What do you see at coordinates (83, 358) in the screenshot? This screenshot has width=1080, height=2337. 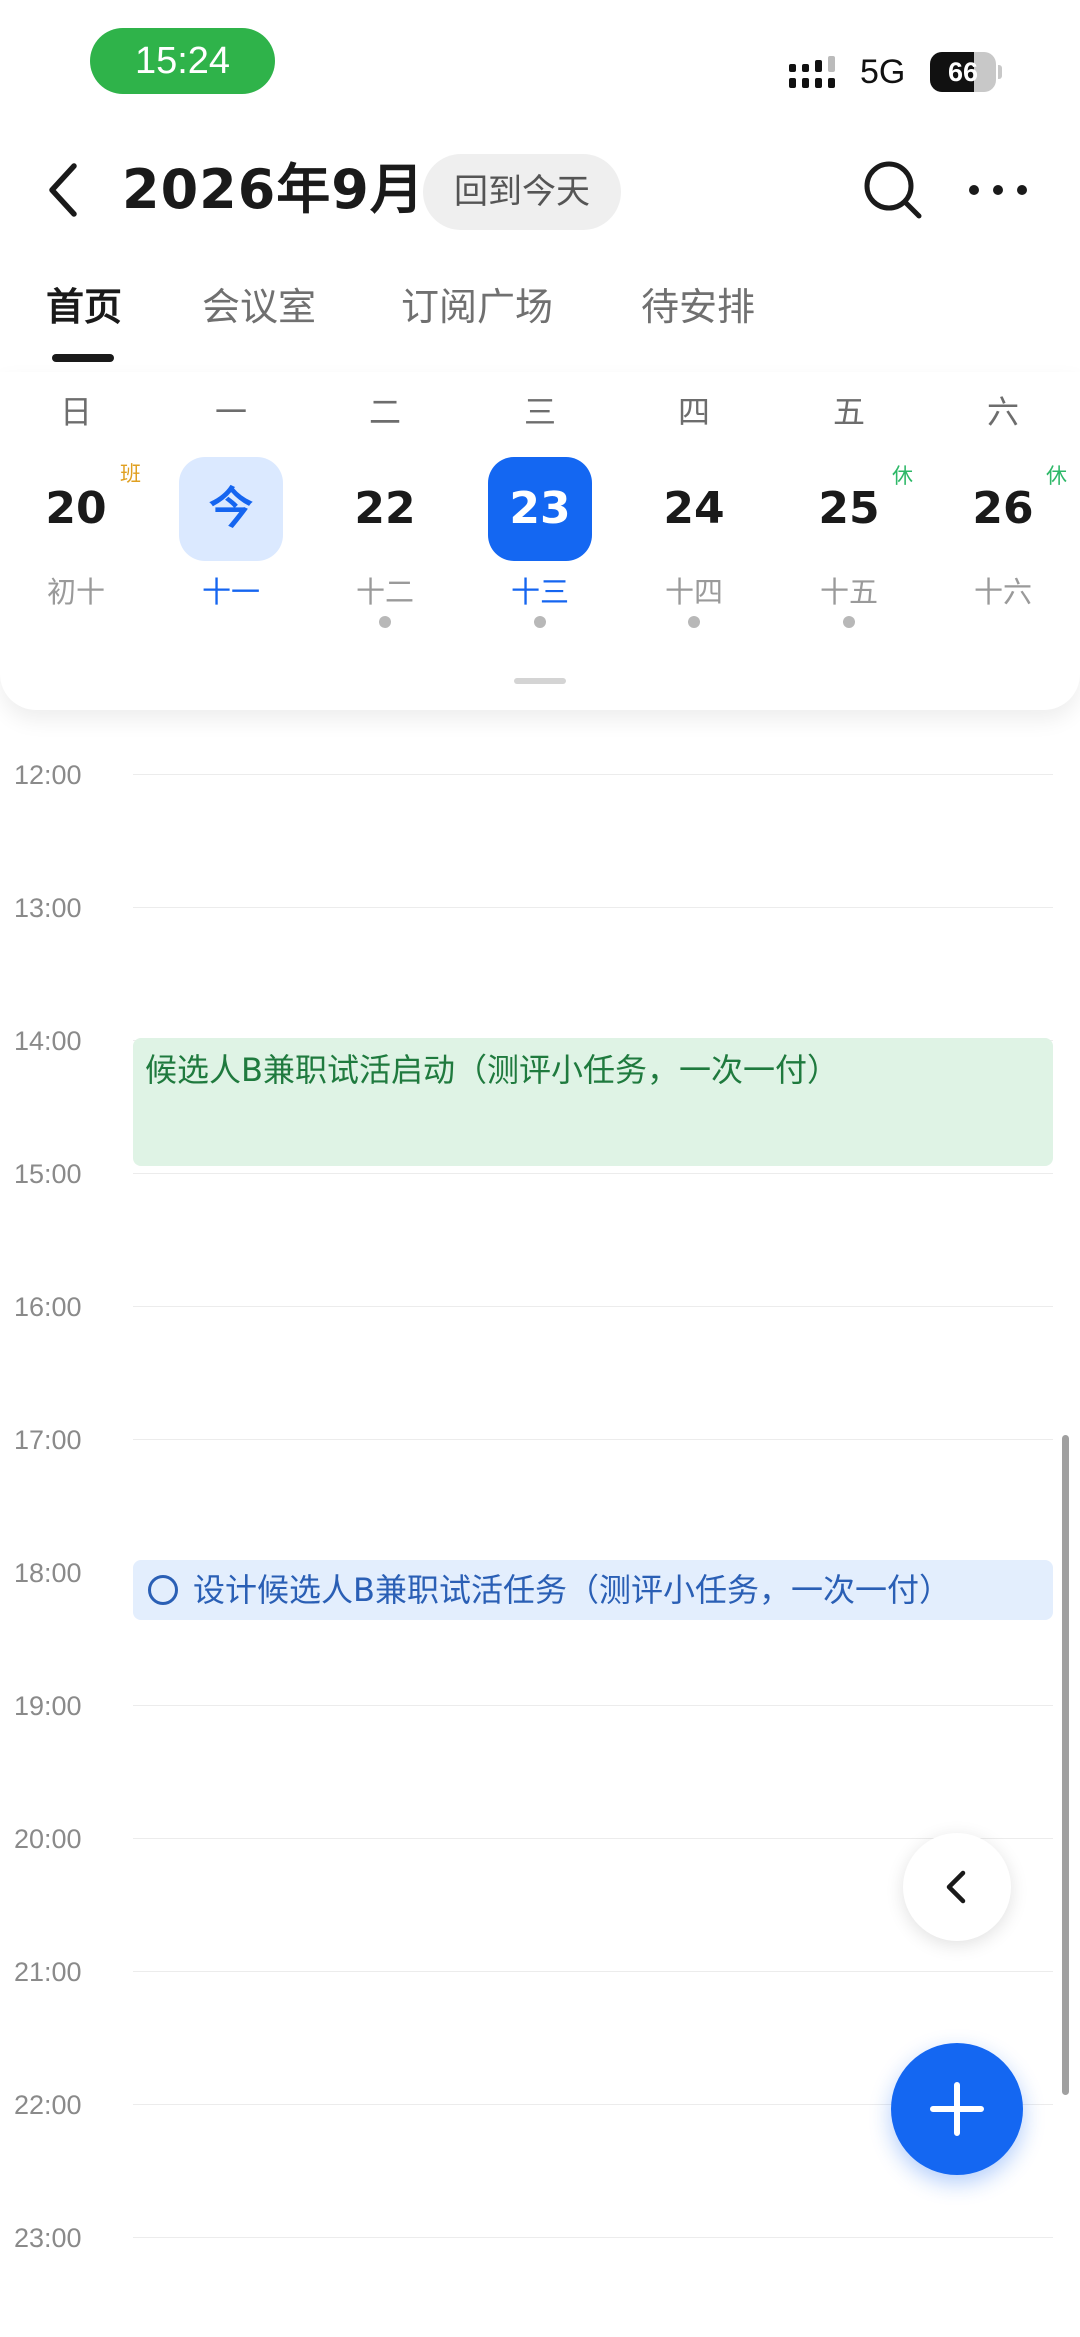 I see `active-tab-indicator` at bounding box center [83, 358].